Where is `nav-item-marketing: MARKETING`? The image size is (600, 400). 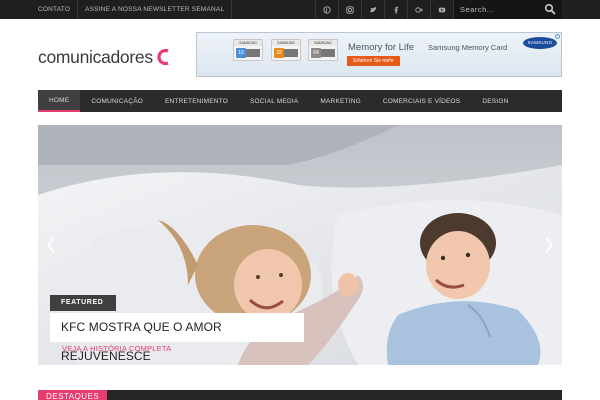 nav-item-marketing: MARKETING is located at coordinates (340, 101).